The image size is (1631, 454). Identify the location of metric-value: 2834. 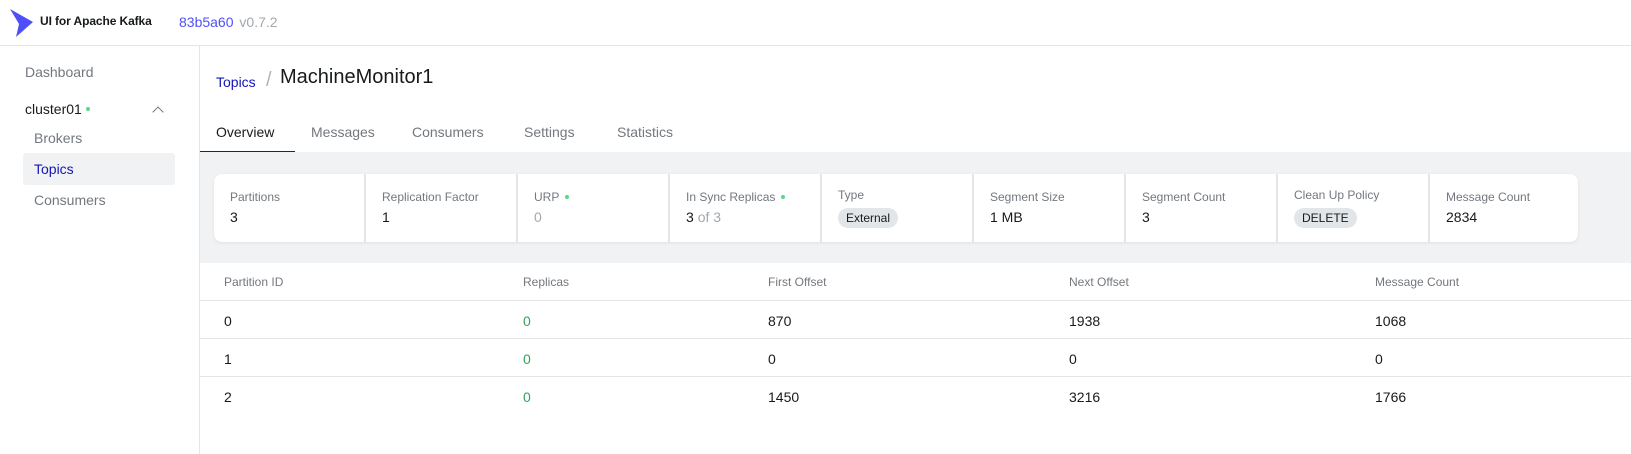
(1462, 217).